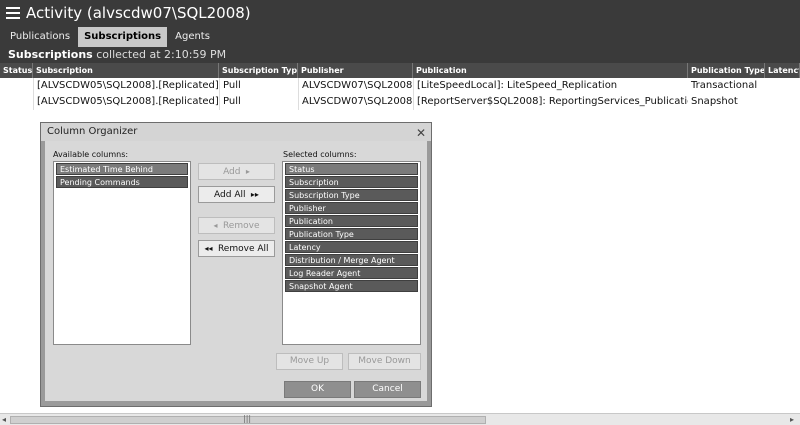 This screenshot has height=425, width=800. What do you see at coordinates (91, 154) in the screenshot?
I see `available-columns-label: Available columns:` at bounding box center [91, 154].